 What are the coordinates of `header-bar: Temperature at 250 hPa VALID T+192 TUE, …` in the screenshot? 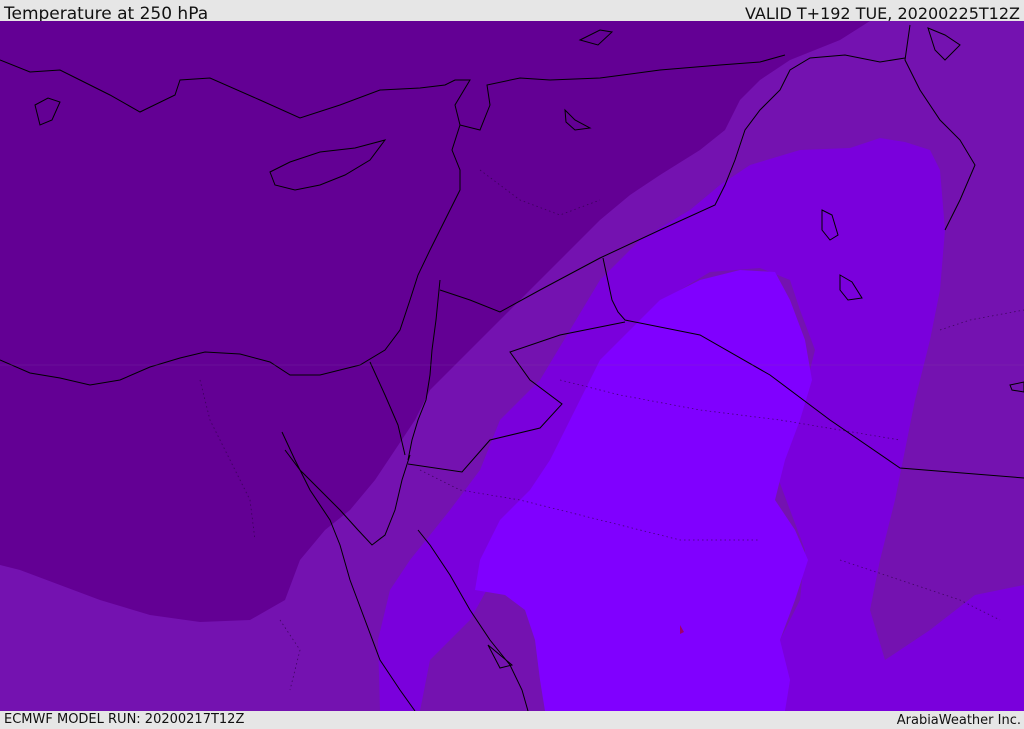 It's located at (512, 12).